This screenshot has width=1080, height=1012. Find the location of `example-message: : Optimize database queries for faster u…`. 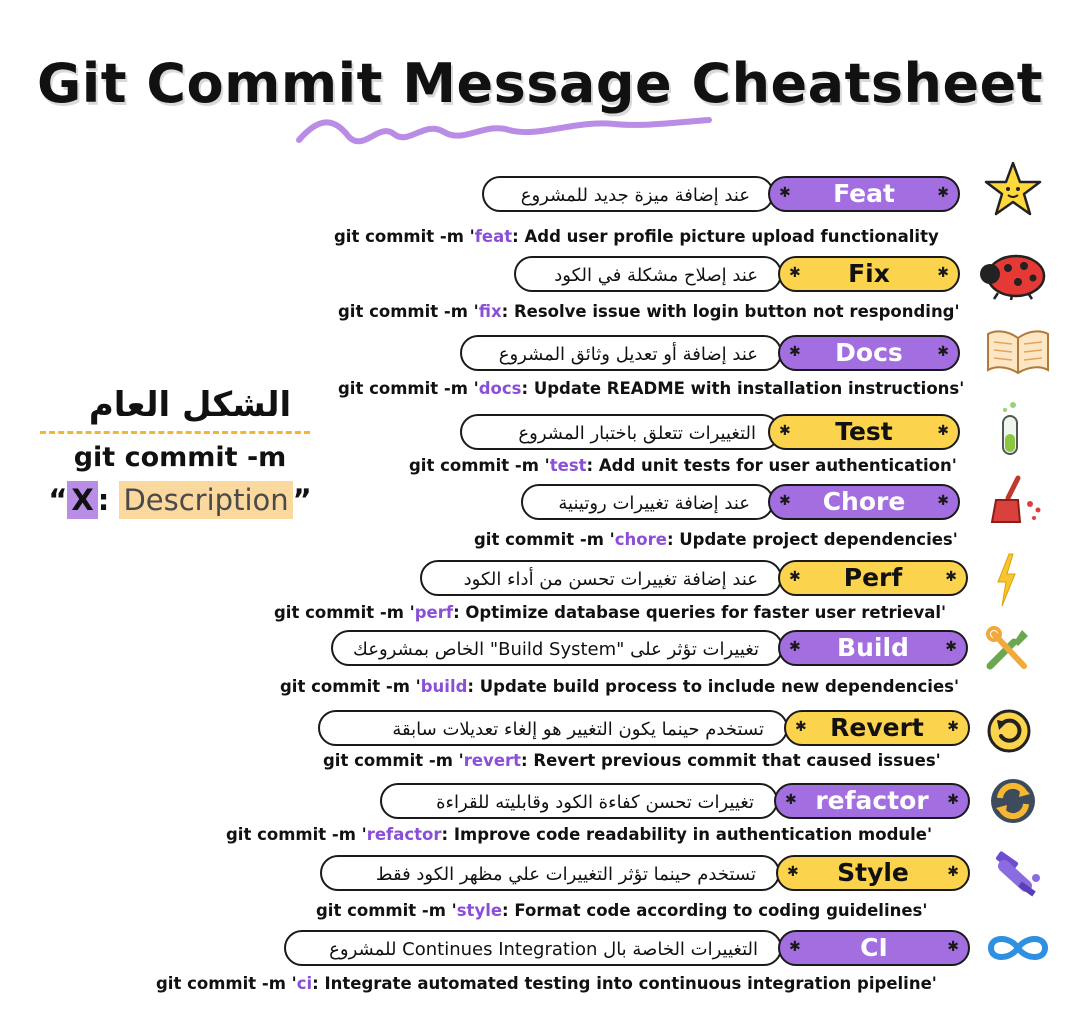

example-message: : Optimize database queries for faster u… is located at coordinates (700, 612).